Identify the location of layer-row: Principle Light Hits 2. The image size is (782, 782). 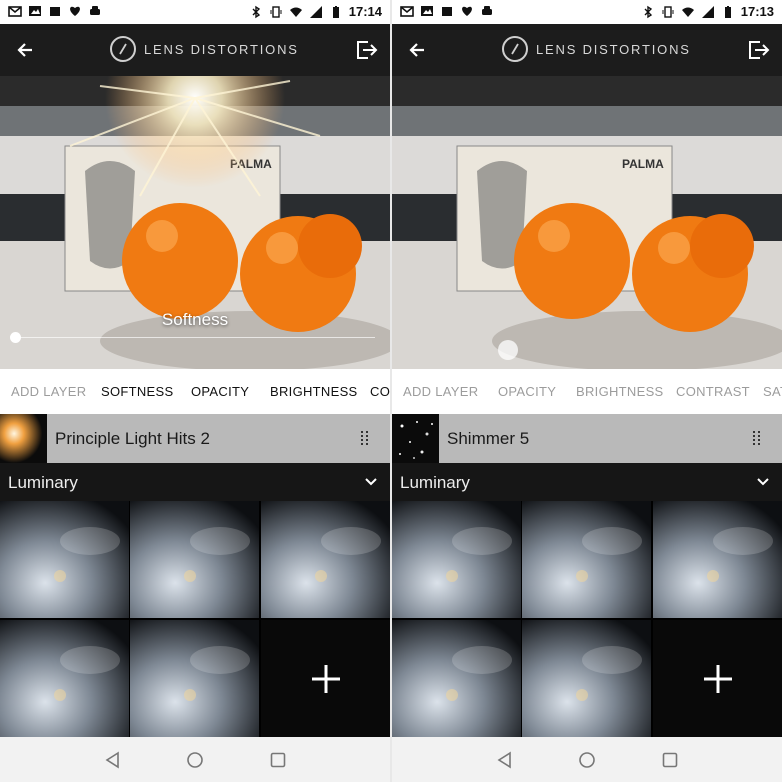
(195, 438).